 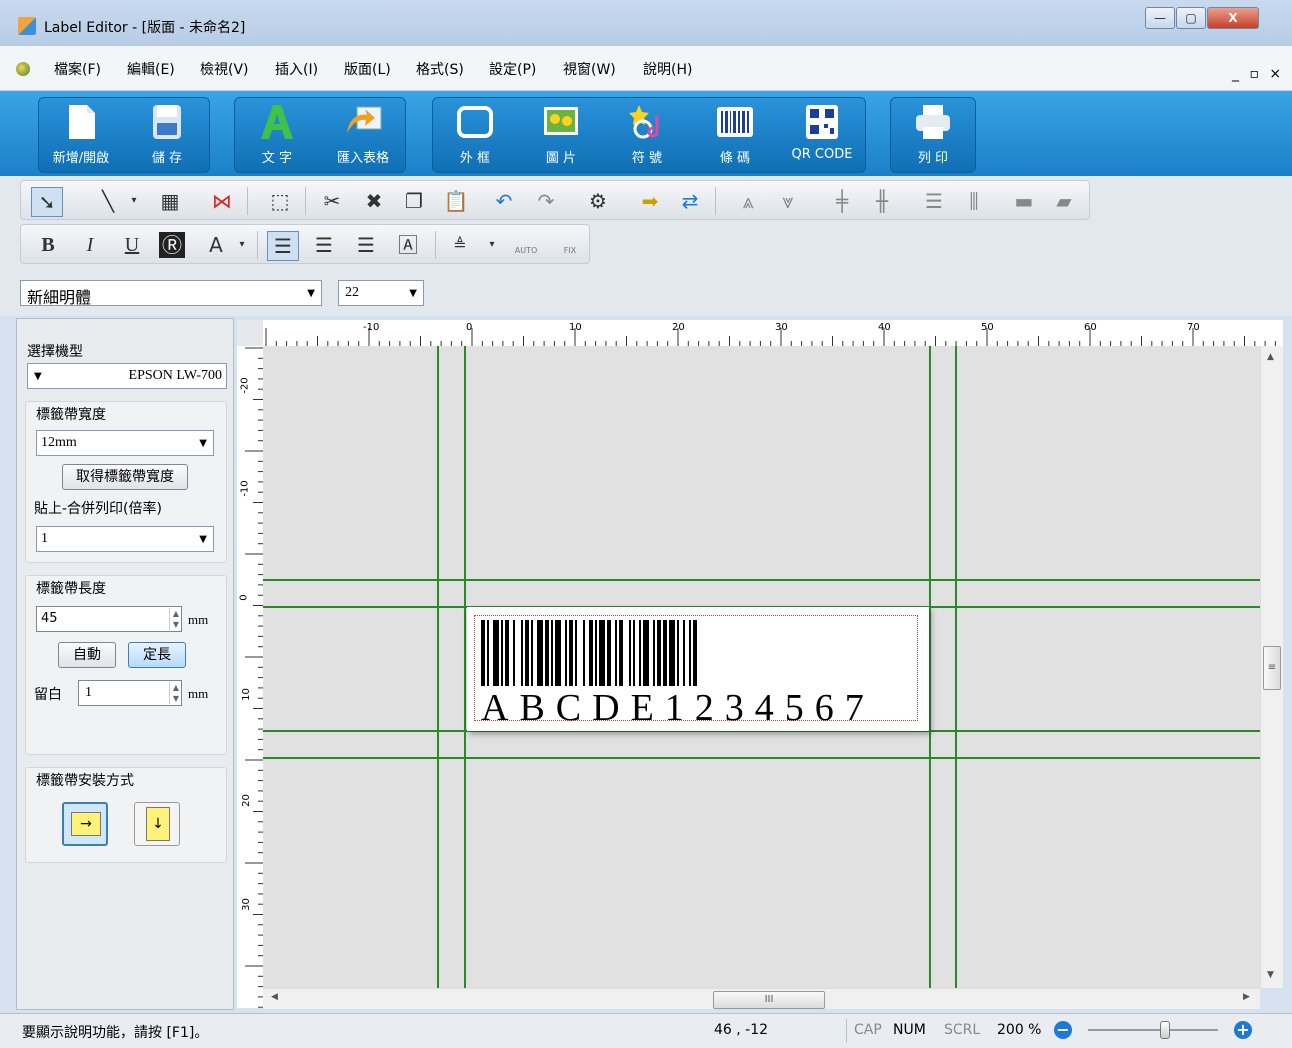 What do you see at coordinates (224, 69) in the screenshot?
I see `menu-view: 檢視(V)` at bounding box center [224, 69].